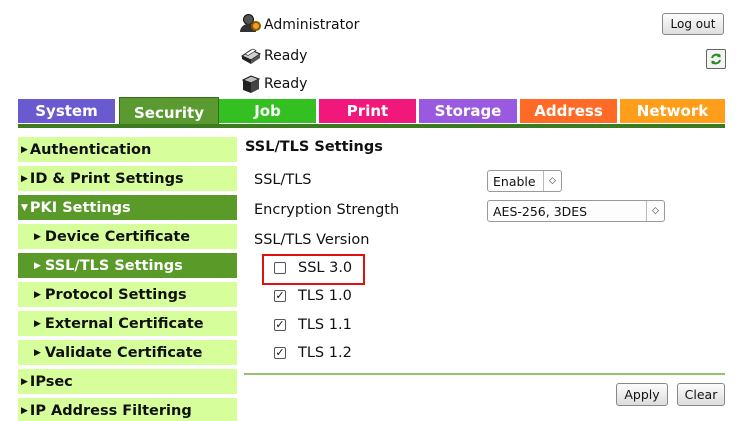 The width and height of the screenshot is (744, 421). I want to click on refresh-button, so click(716, 59).